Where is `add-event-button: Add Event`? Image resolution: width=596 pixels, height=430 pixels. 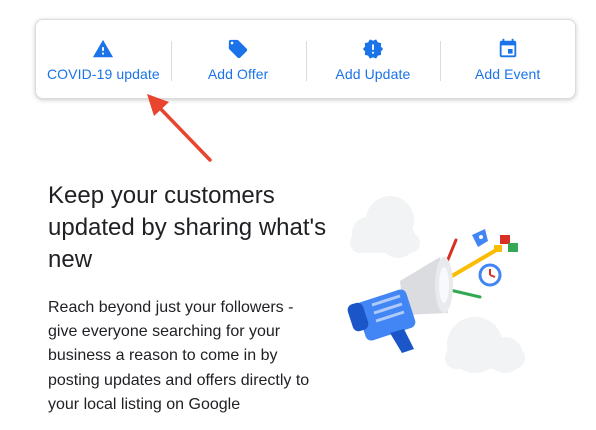 add-event-button: Add Event is located at coordinates (507, 59).